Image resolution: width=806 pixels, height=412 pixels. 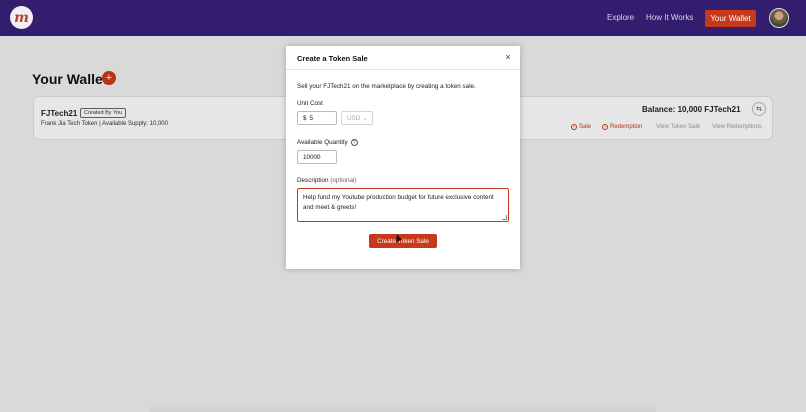 What do you see at coordinates (305, 118) in the screenshot?
I see `currency-symbol: $` at bounding box center [305, 118].